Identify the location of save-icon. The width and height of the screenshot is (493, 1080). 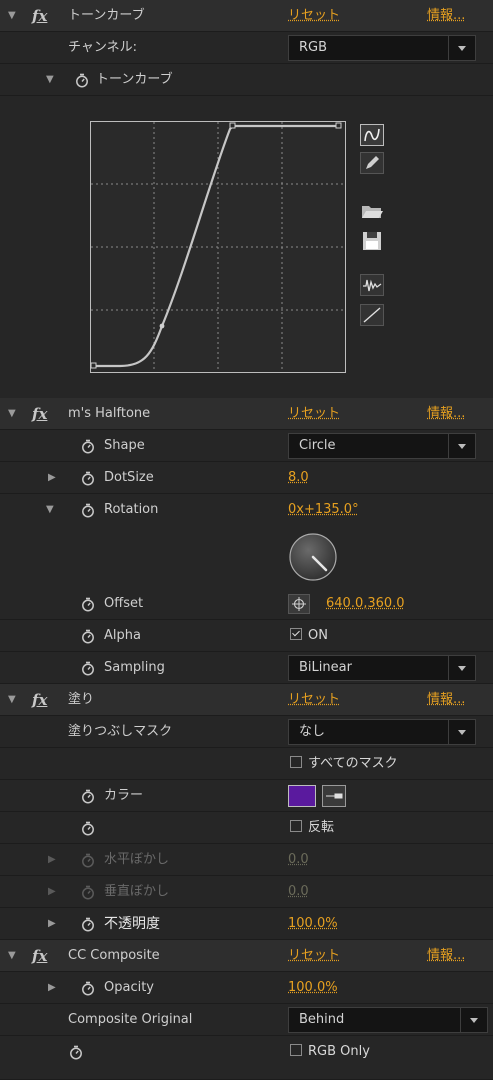
(372, 241).